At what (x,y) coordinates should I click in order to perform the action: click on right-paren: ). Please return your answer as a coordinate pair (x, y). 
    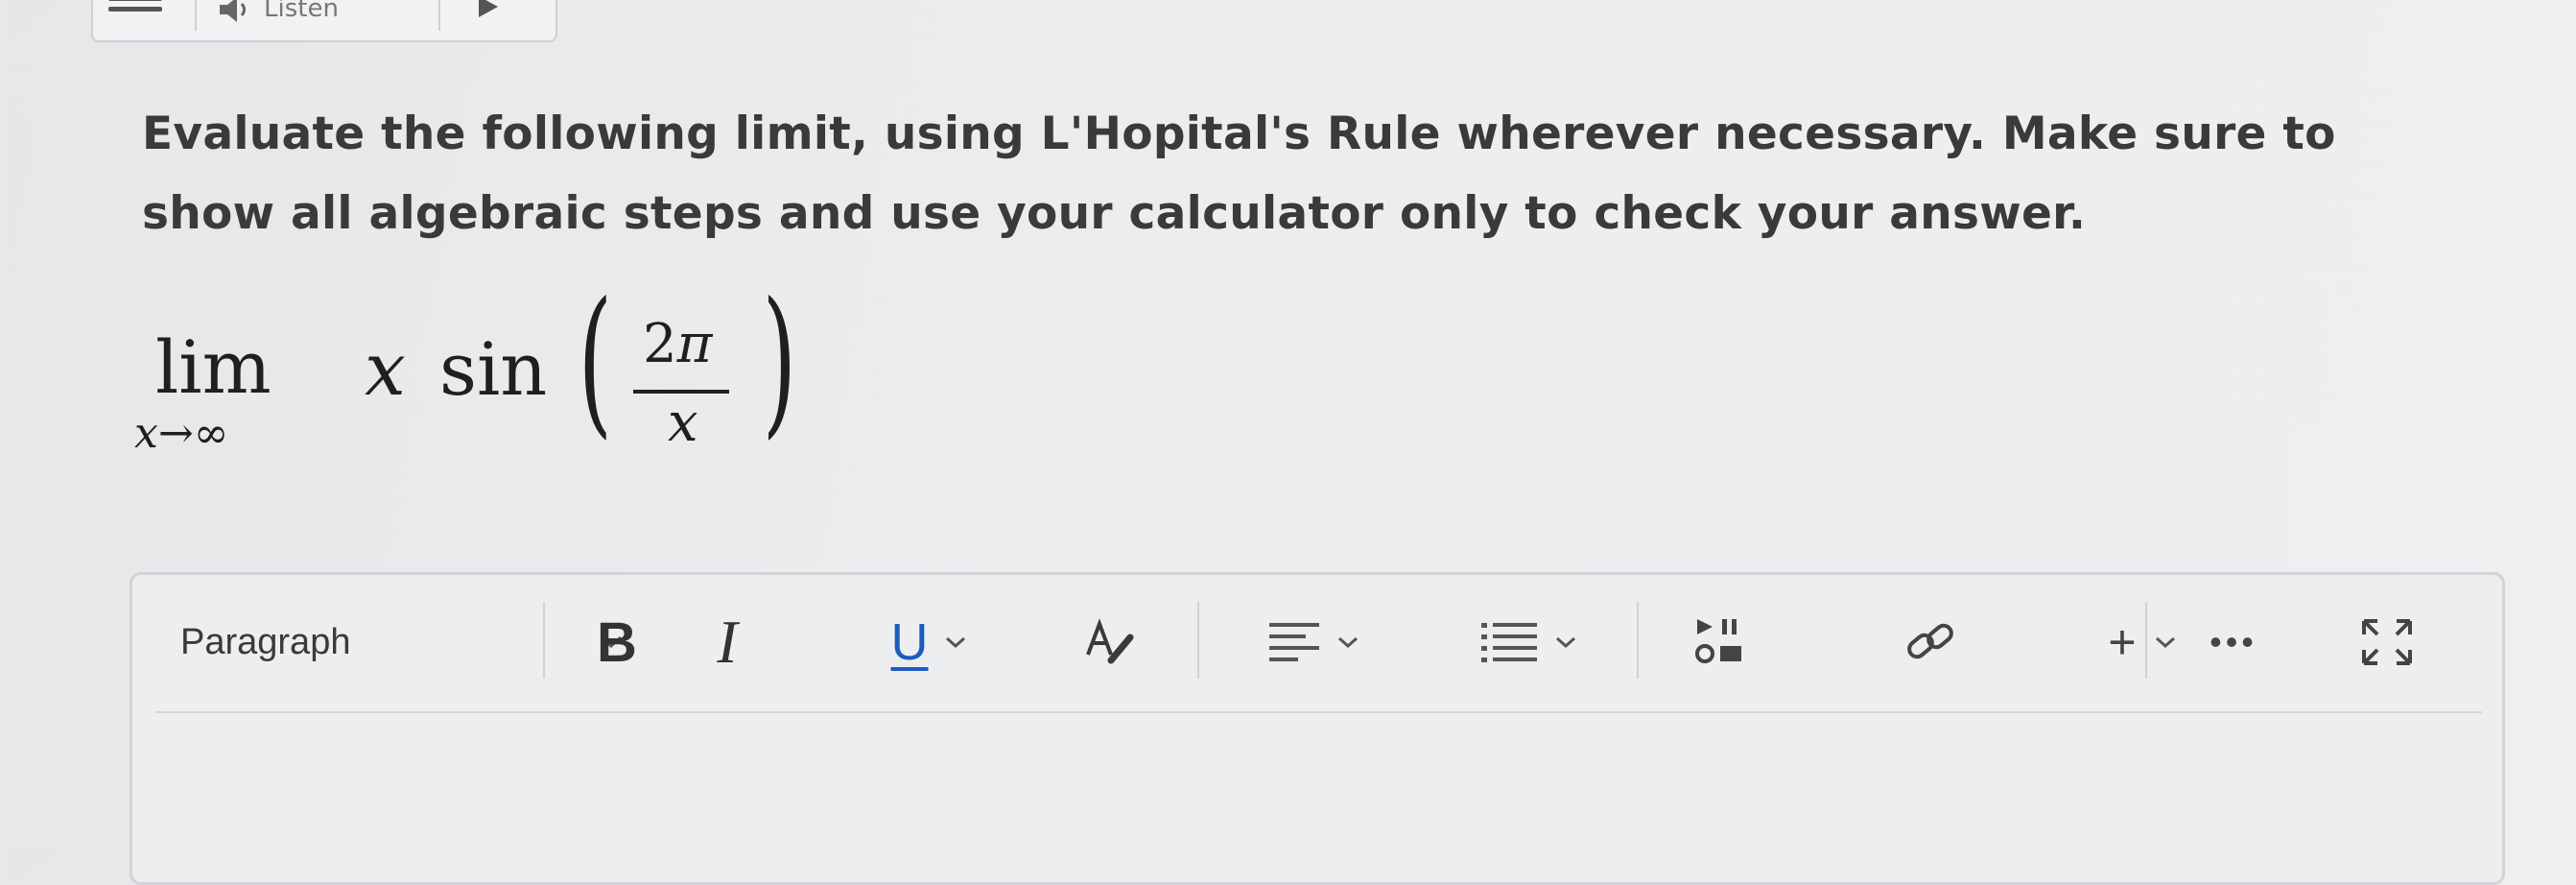
    Looking at the image, I should click on (780, 362).